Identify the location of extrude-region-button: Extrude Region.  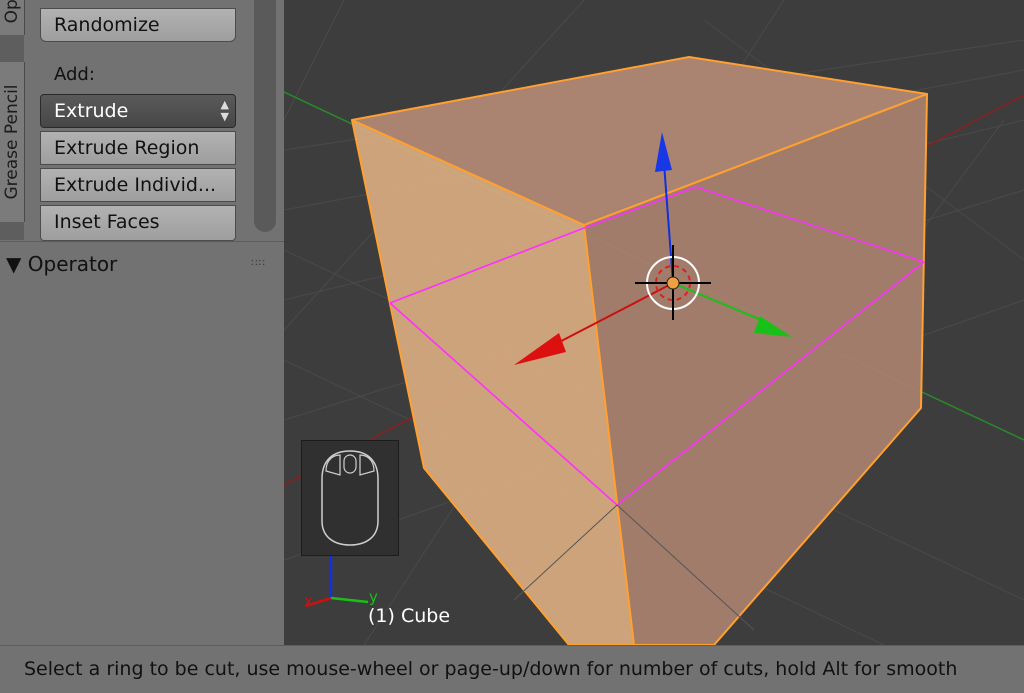
(138, 148).